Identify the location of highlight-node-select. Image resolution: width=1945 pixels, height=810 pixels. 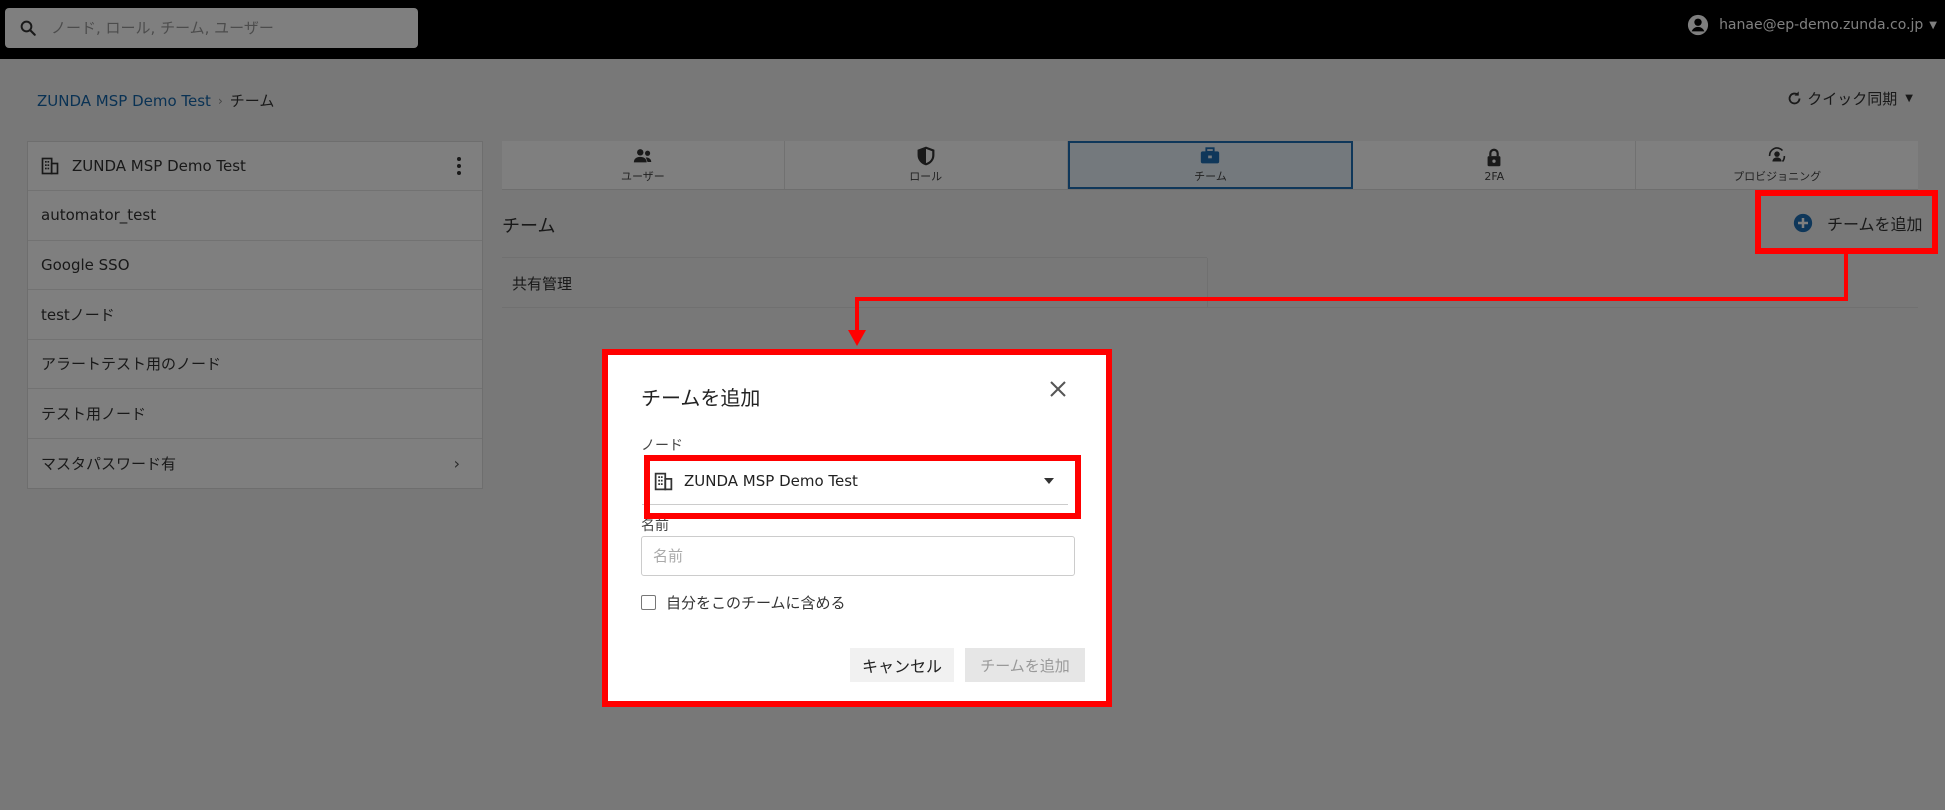
(862, 487).